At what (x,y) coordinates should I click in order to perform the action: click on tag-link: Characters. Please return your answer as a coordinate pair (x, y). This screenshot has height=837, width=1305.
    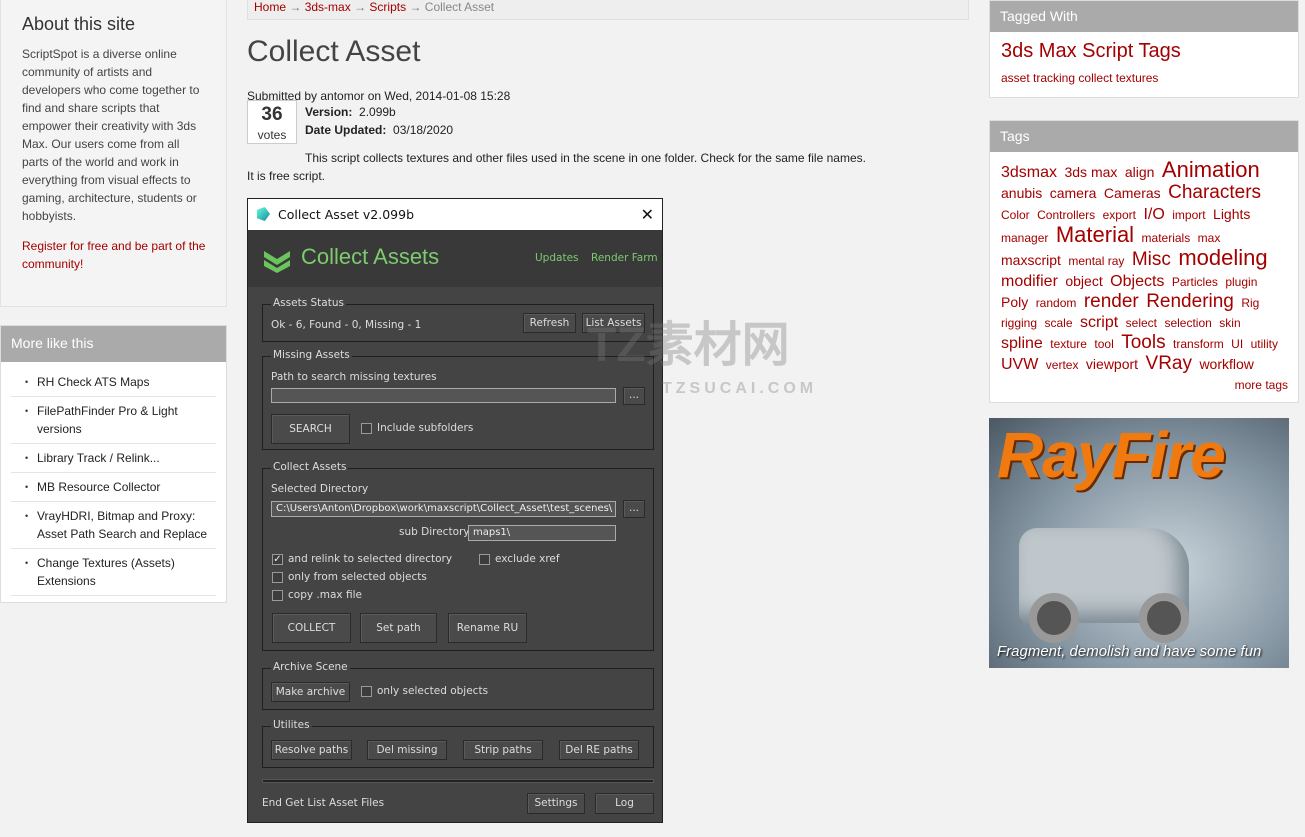
    Looking at the image, I should click on (1214, 192).